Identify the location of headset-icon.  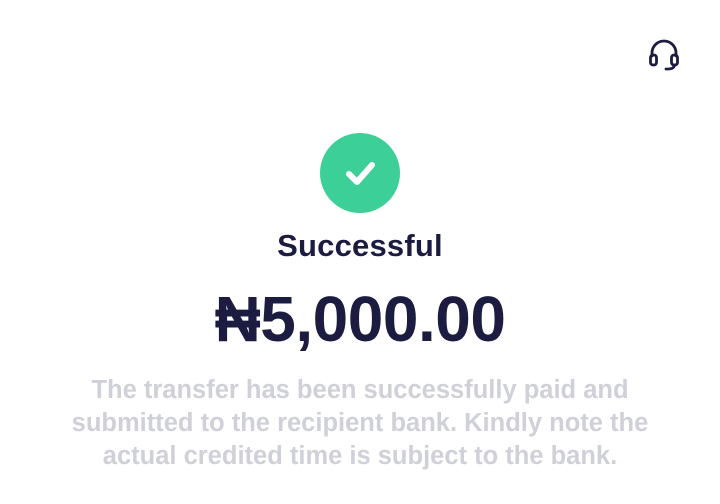
(664, 55).